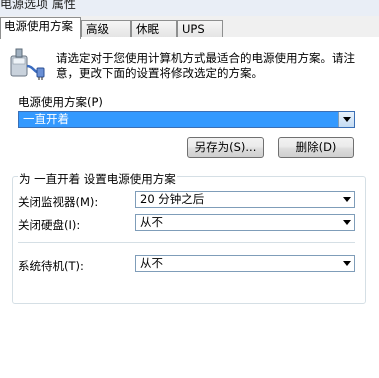 This screenshot has height=378, width=379. Describe the element at coordinates (186, 119) in the screenshot. I see `scheme-dropdown: 一直开着` at that location.